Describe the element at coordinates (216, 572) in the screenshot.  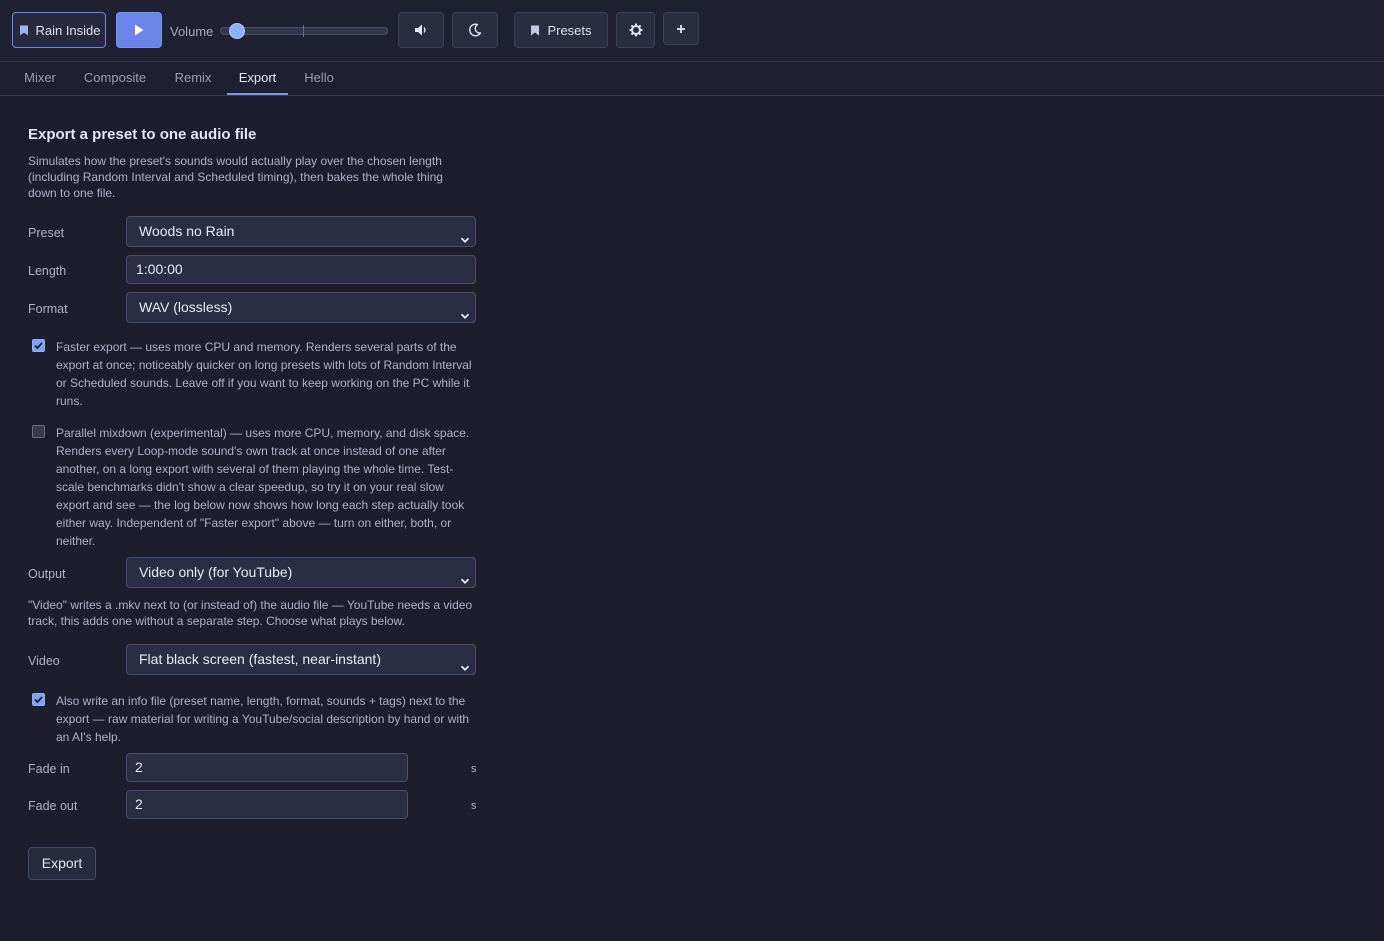
I see `output-select-value: Video only (for YouTube)` at that location.